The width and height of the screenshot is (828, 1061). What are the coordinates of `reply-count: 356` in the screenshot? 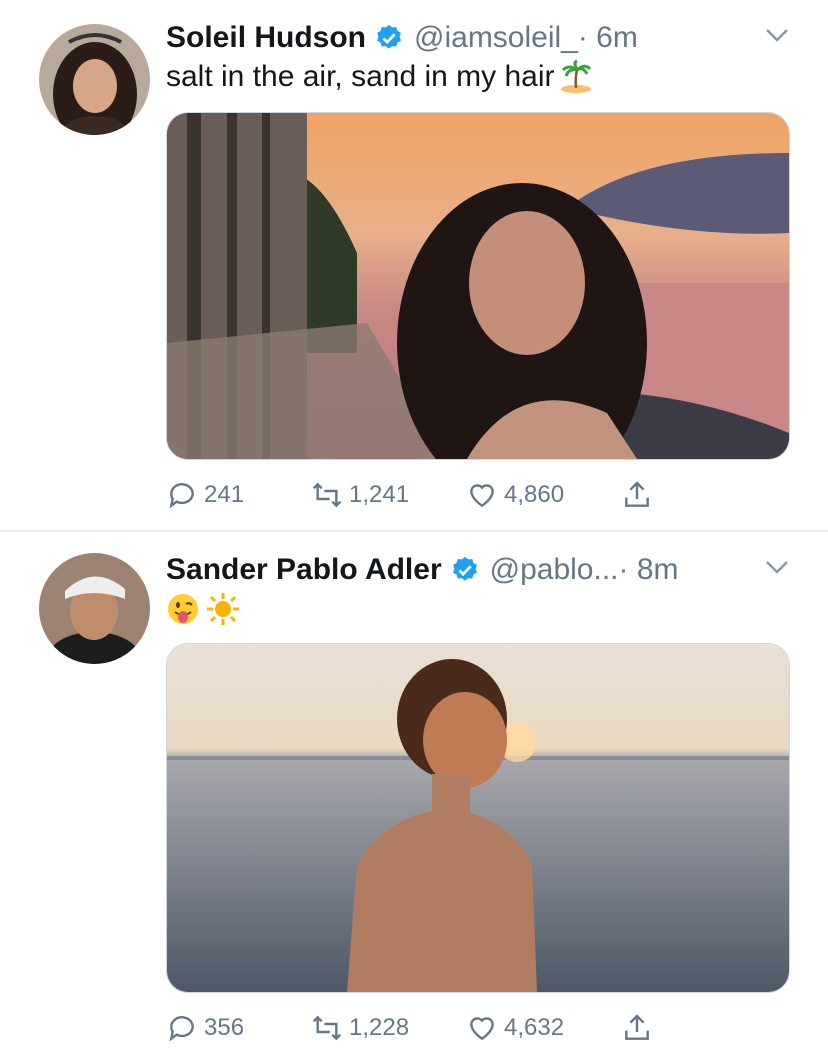 It's located at (224, 1027).